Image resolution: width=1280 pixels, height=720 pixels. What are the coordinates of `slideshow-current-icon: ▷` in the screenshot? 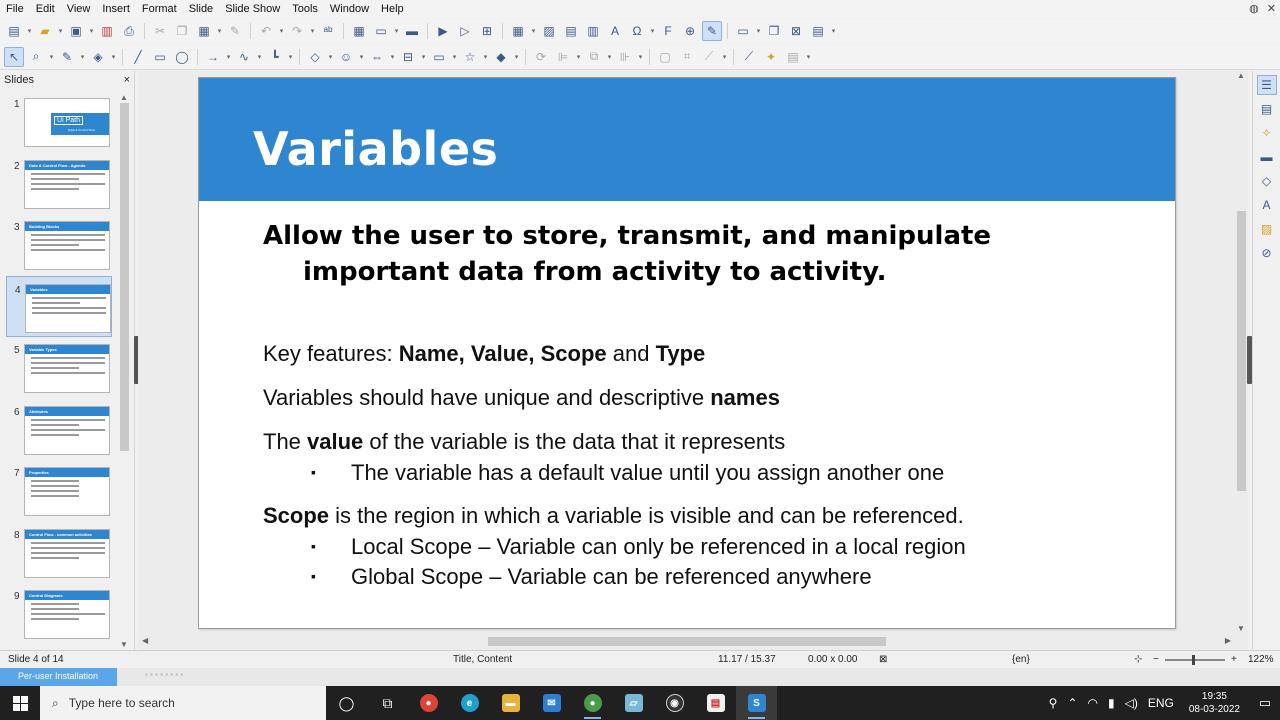 It's located at (465, 31).